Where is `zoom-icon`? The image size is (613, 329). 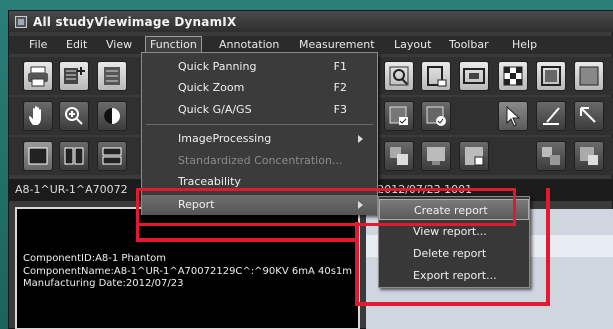 zoom-icon is located at coordinates (74, 116).